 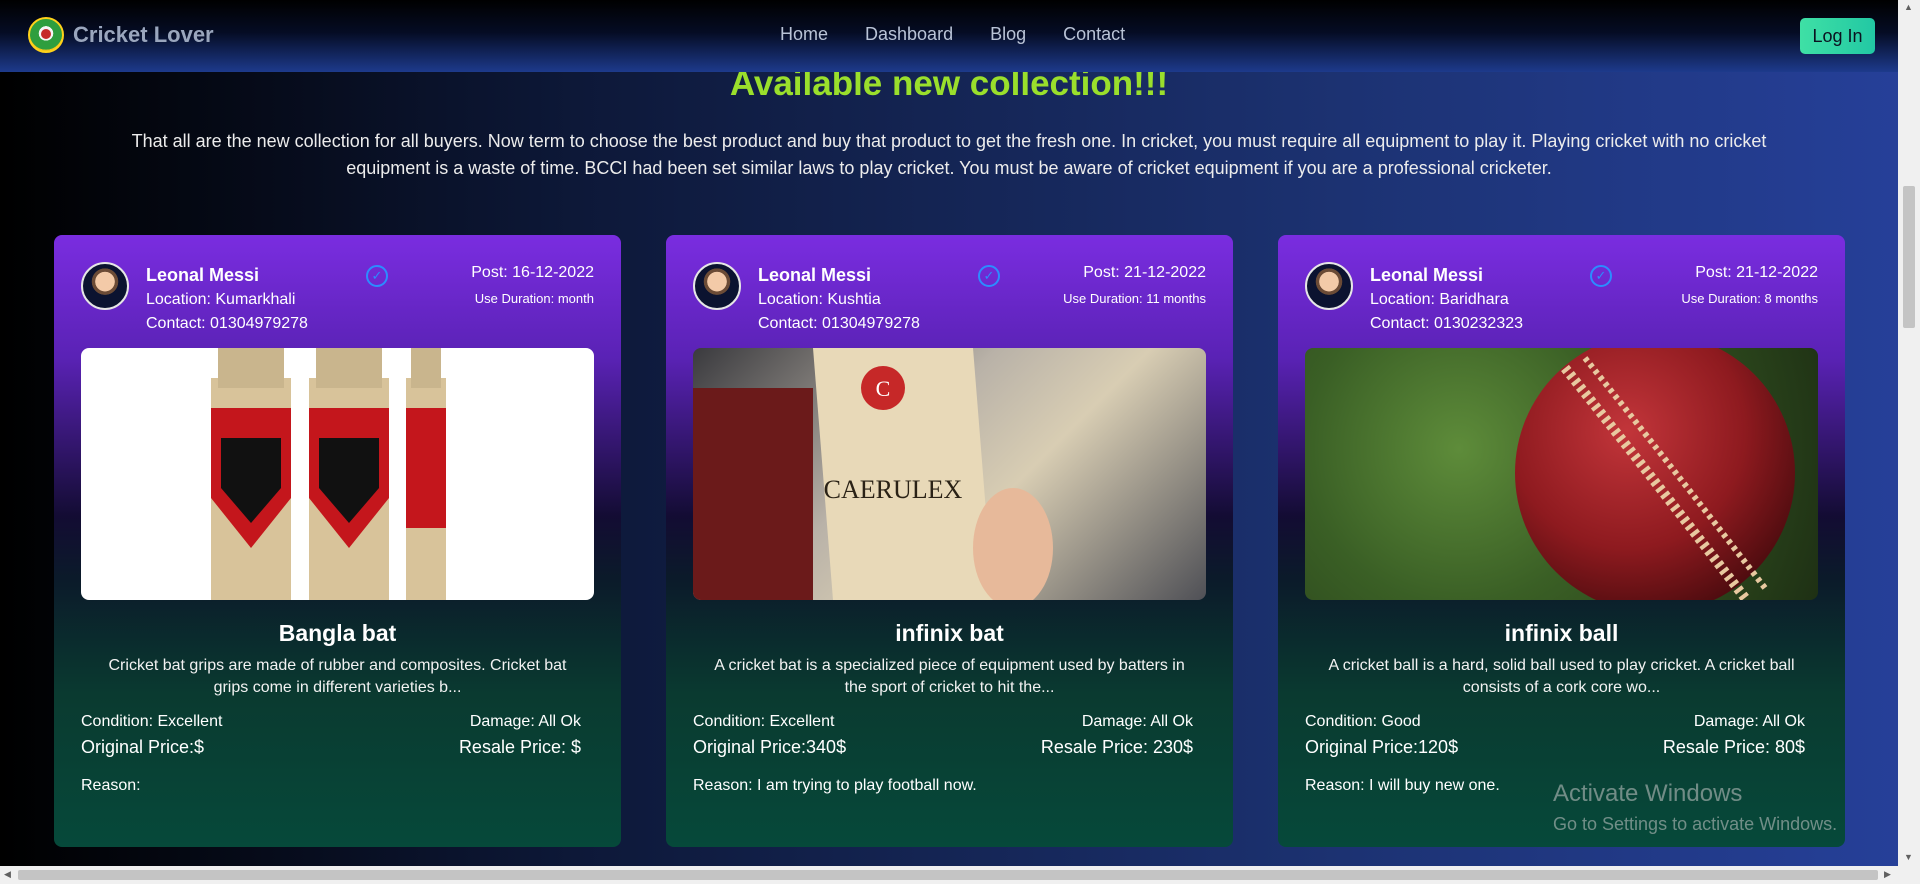 I want to click on scroll-left-icon: ◀, so click(x=7, y=874).